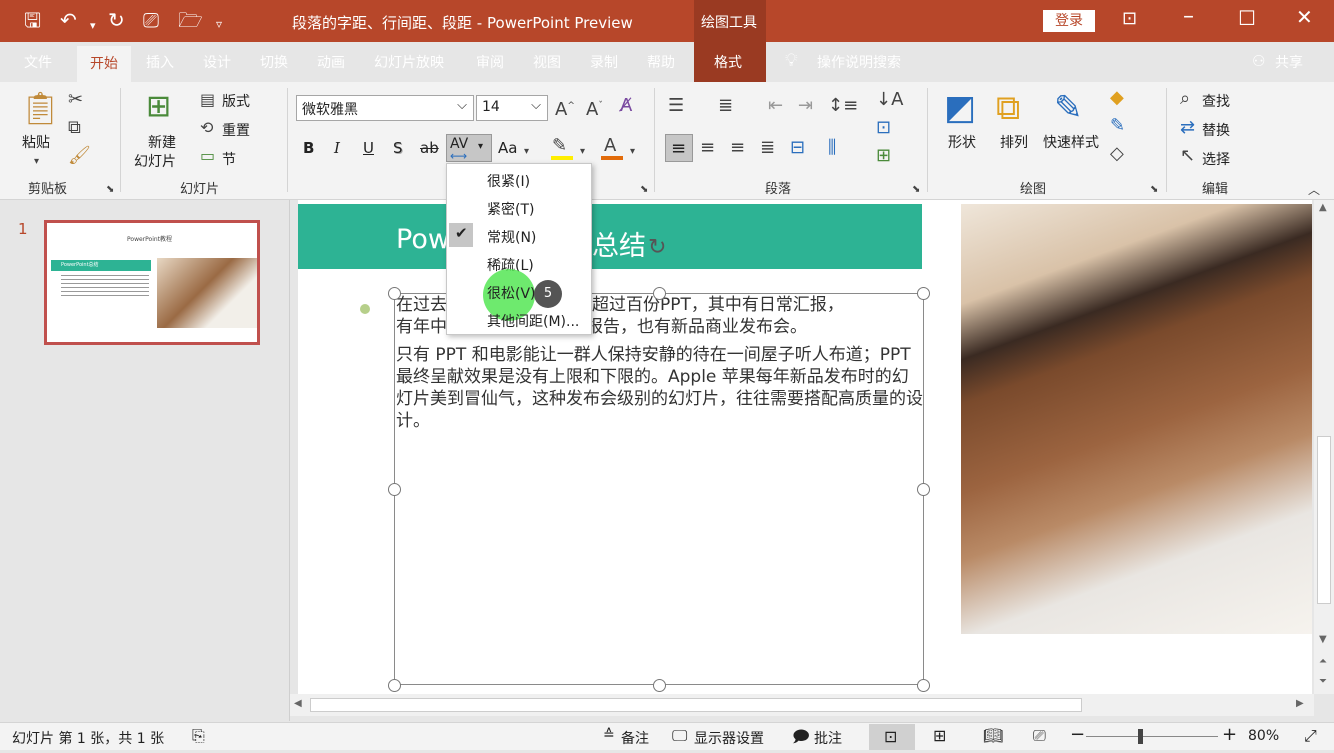 This screenshot has width=1334, height=753. What do you see at coordinates (547, 62) in the screenshot?
I see `tab-view: 视图` at bounding box center [547, 62].